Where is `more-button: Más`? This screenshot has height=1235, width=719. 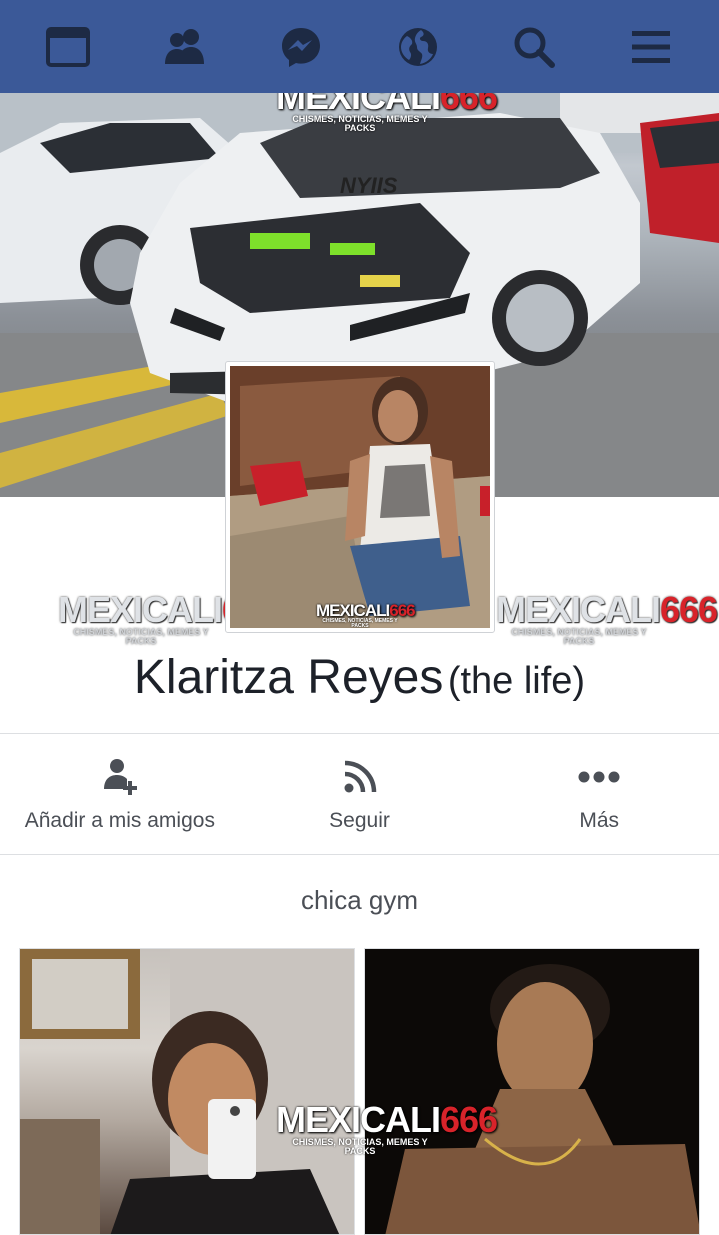
more-button: Más is located at coordinates (599, 794).